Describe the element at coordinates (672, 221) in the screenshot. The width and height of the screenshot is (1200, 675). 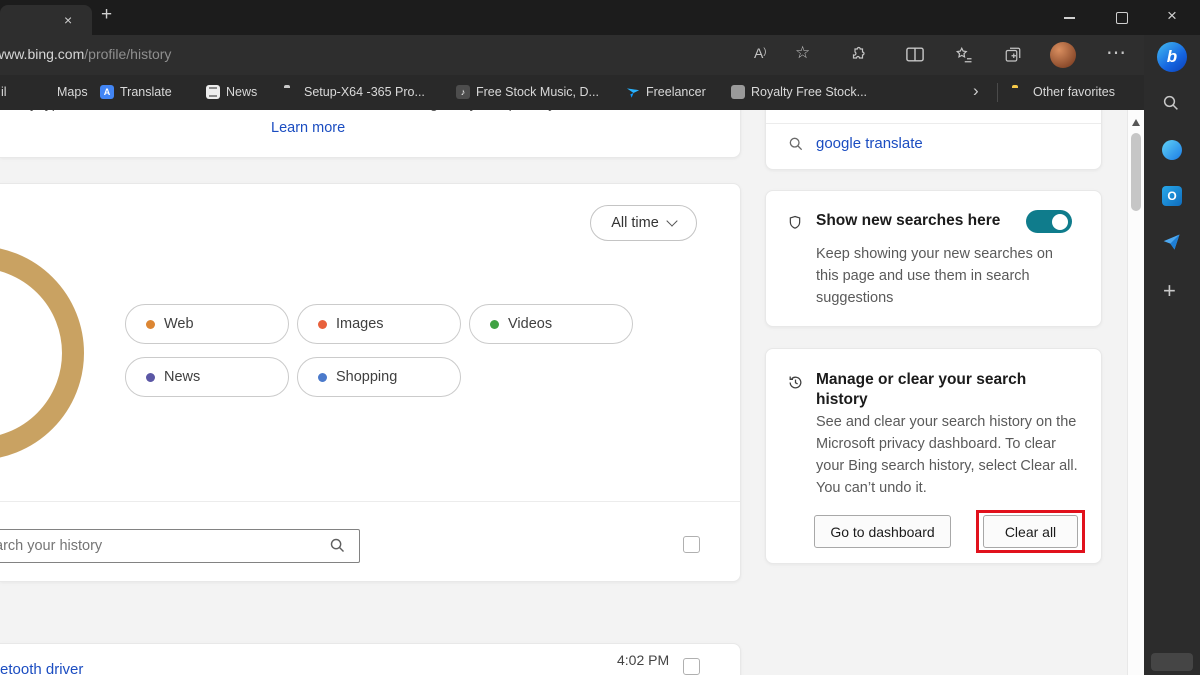
I see `chevron-down-icon` at that location.